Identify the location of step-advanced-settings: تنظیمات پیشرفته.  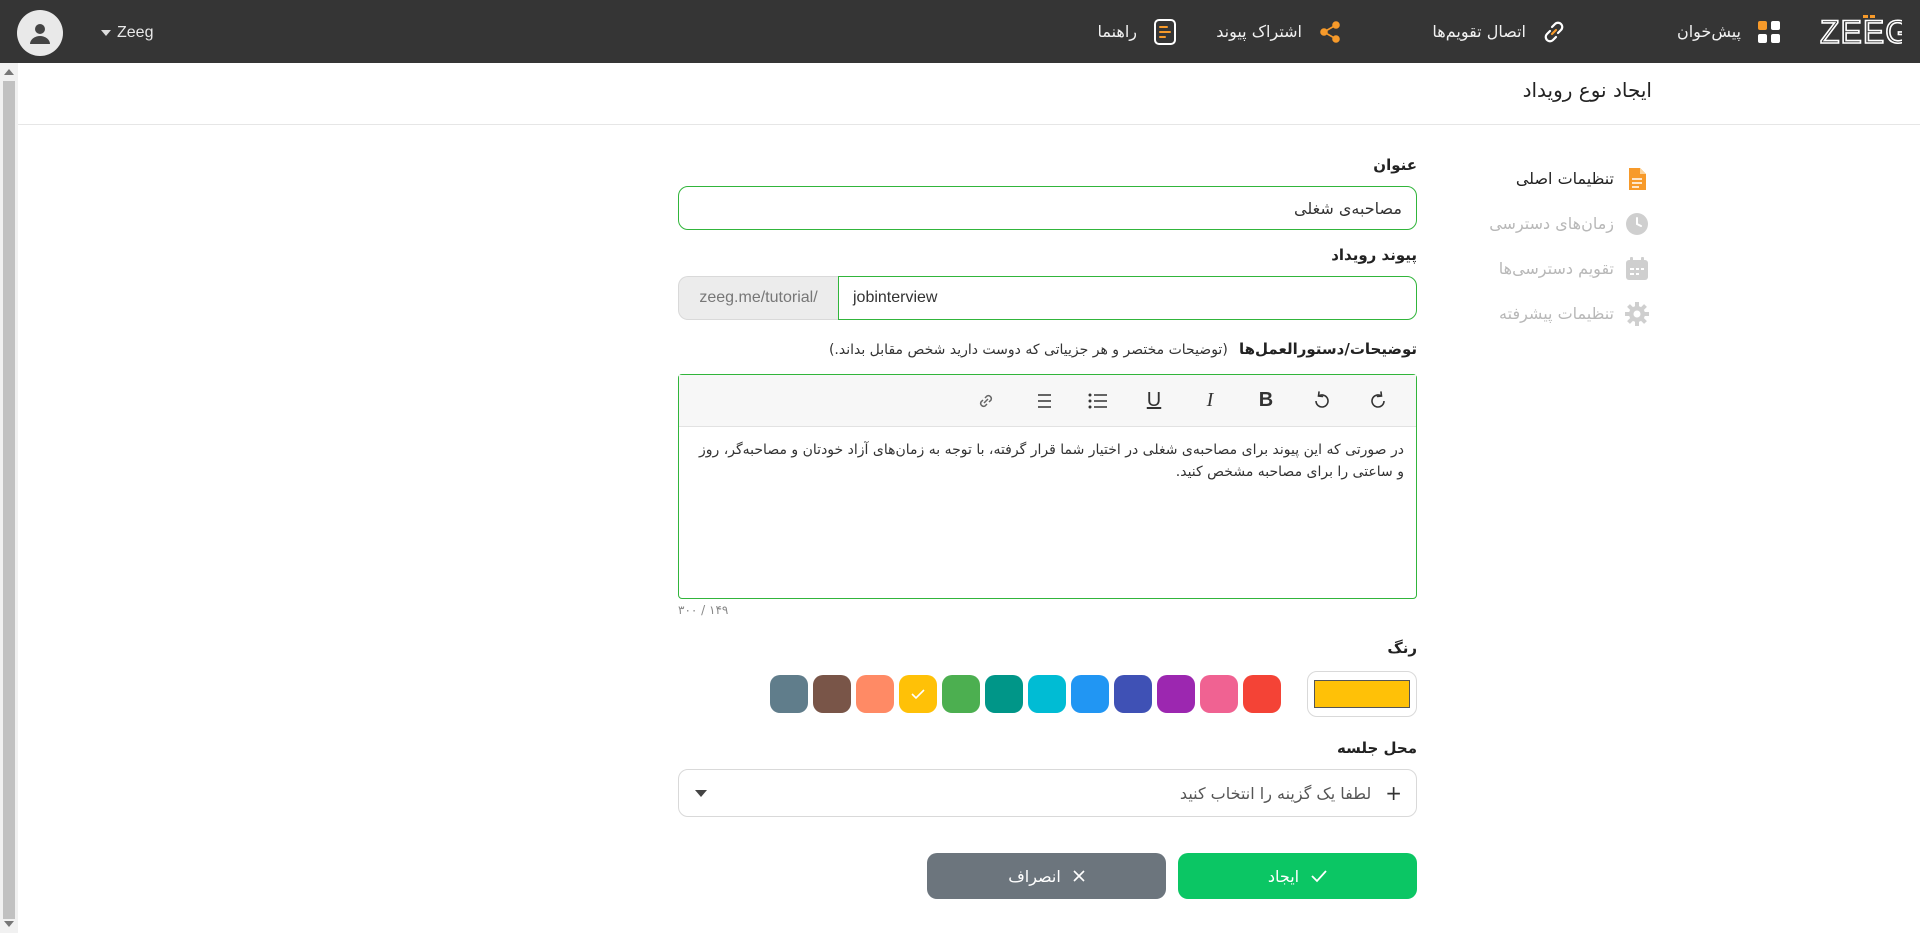
(1550, 313).